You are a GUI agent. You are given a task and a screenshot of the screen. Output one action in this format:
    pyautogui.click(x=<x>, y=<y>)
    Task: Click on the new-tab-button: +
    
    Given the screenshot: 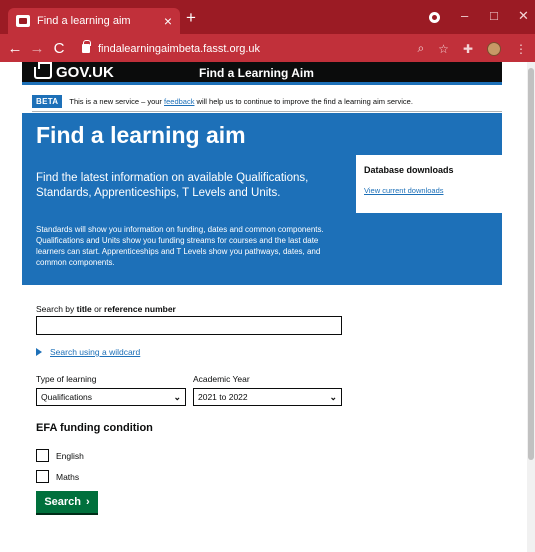 What is the action you would take?
    pyautogui.click(x=191, y=17)
    